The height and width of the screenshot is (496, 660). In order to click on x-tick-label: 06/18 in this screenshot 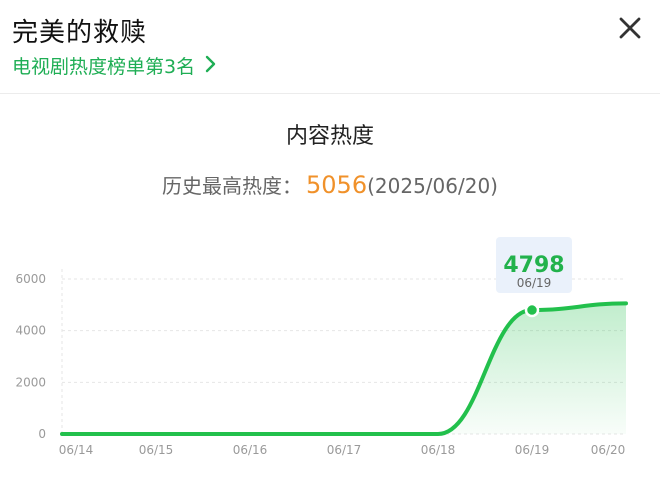, I will do `click(438, 450)`.